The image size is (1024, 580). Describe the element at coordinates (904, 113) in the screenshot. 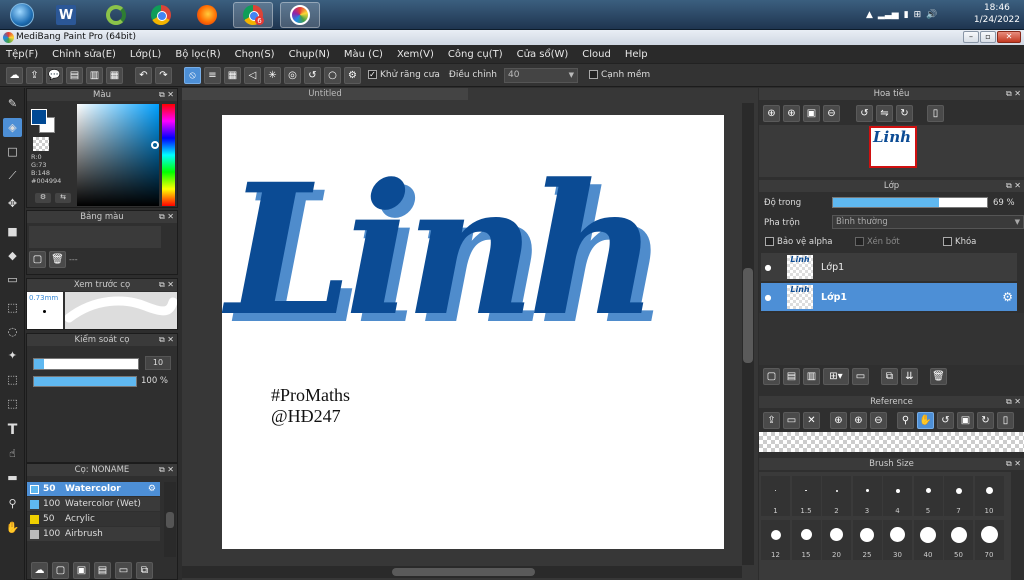

I see `rotate-right-icon: ↻` at that location.